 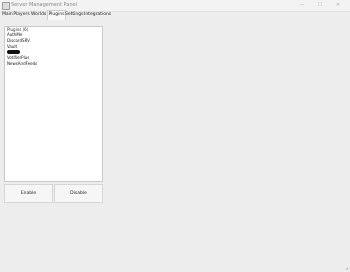 What do you see at coordinates (320, 5) in the screenshot?
I see `maximize-button: ☐` at bounding box center [320, 5].